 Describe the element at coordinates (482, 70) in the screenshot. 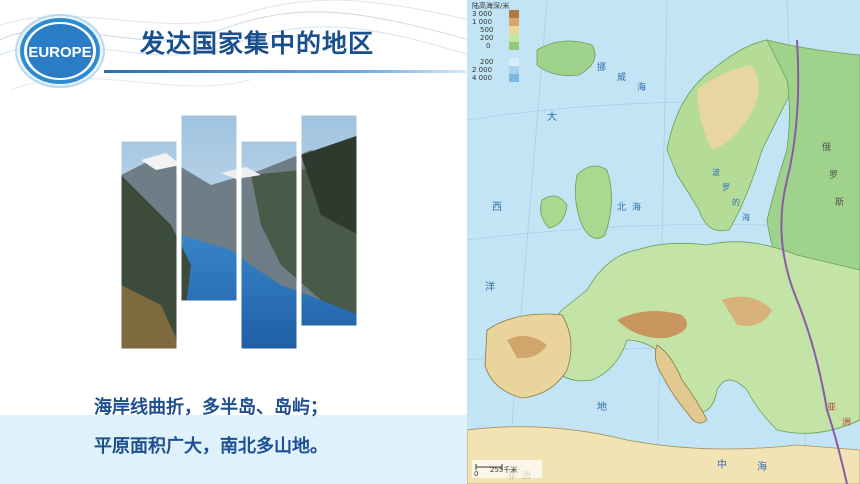

I see `legend-value: 2 000` at that location.